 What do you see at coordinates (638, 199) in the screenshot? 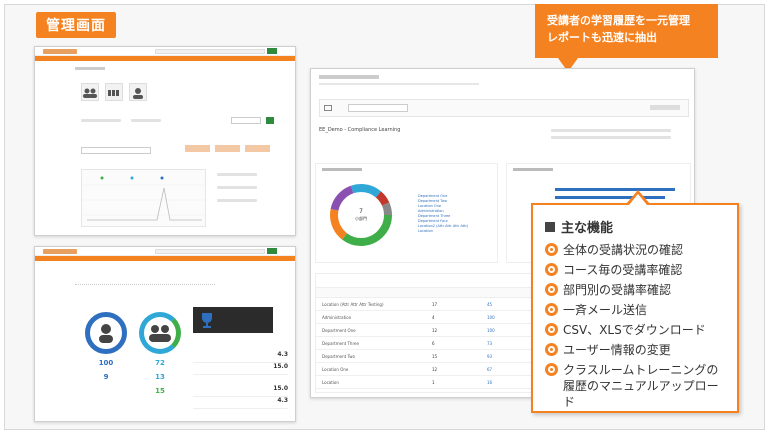
I see `feature-box-tail-inner` at bounding box center [638, 199].